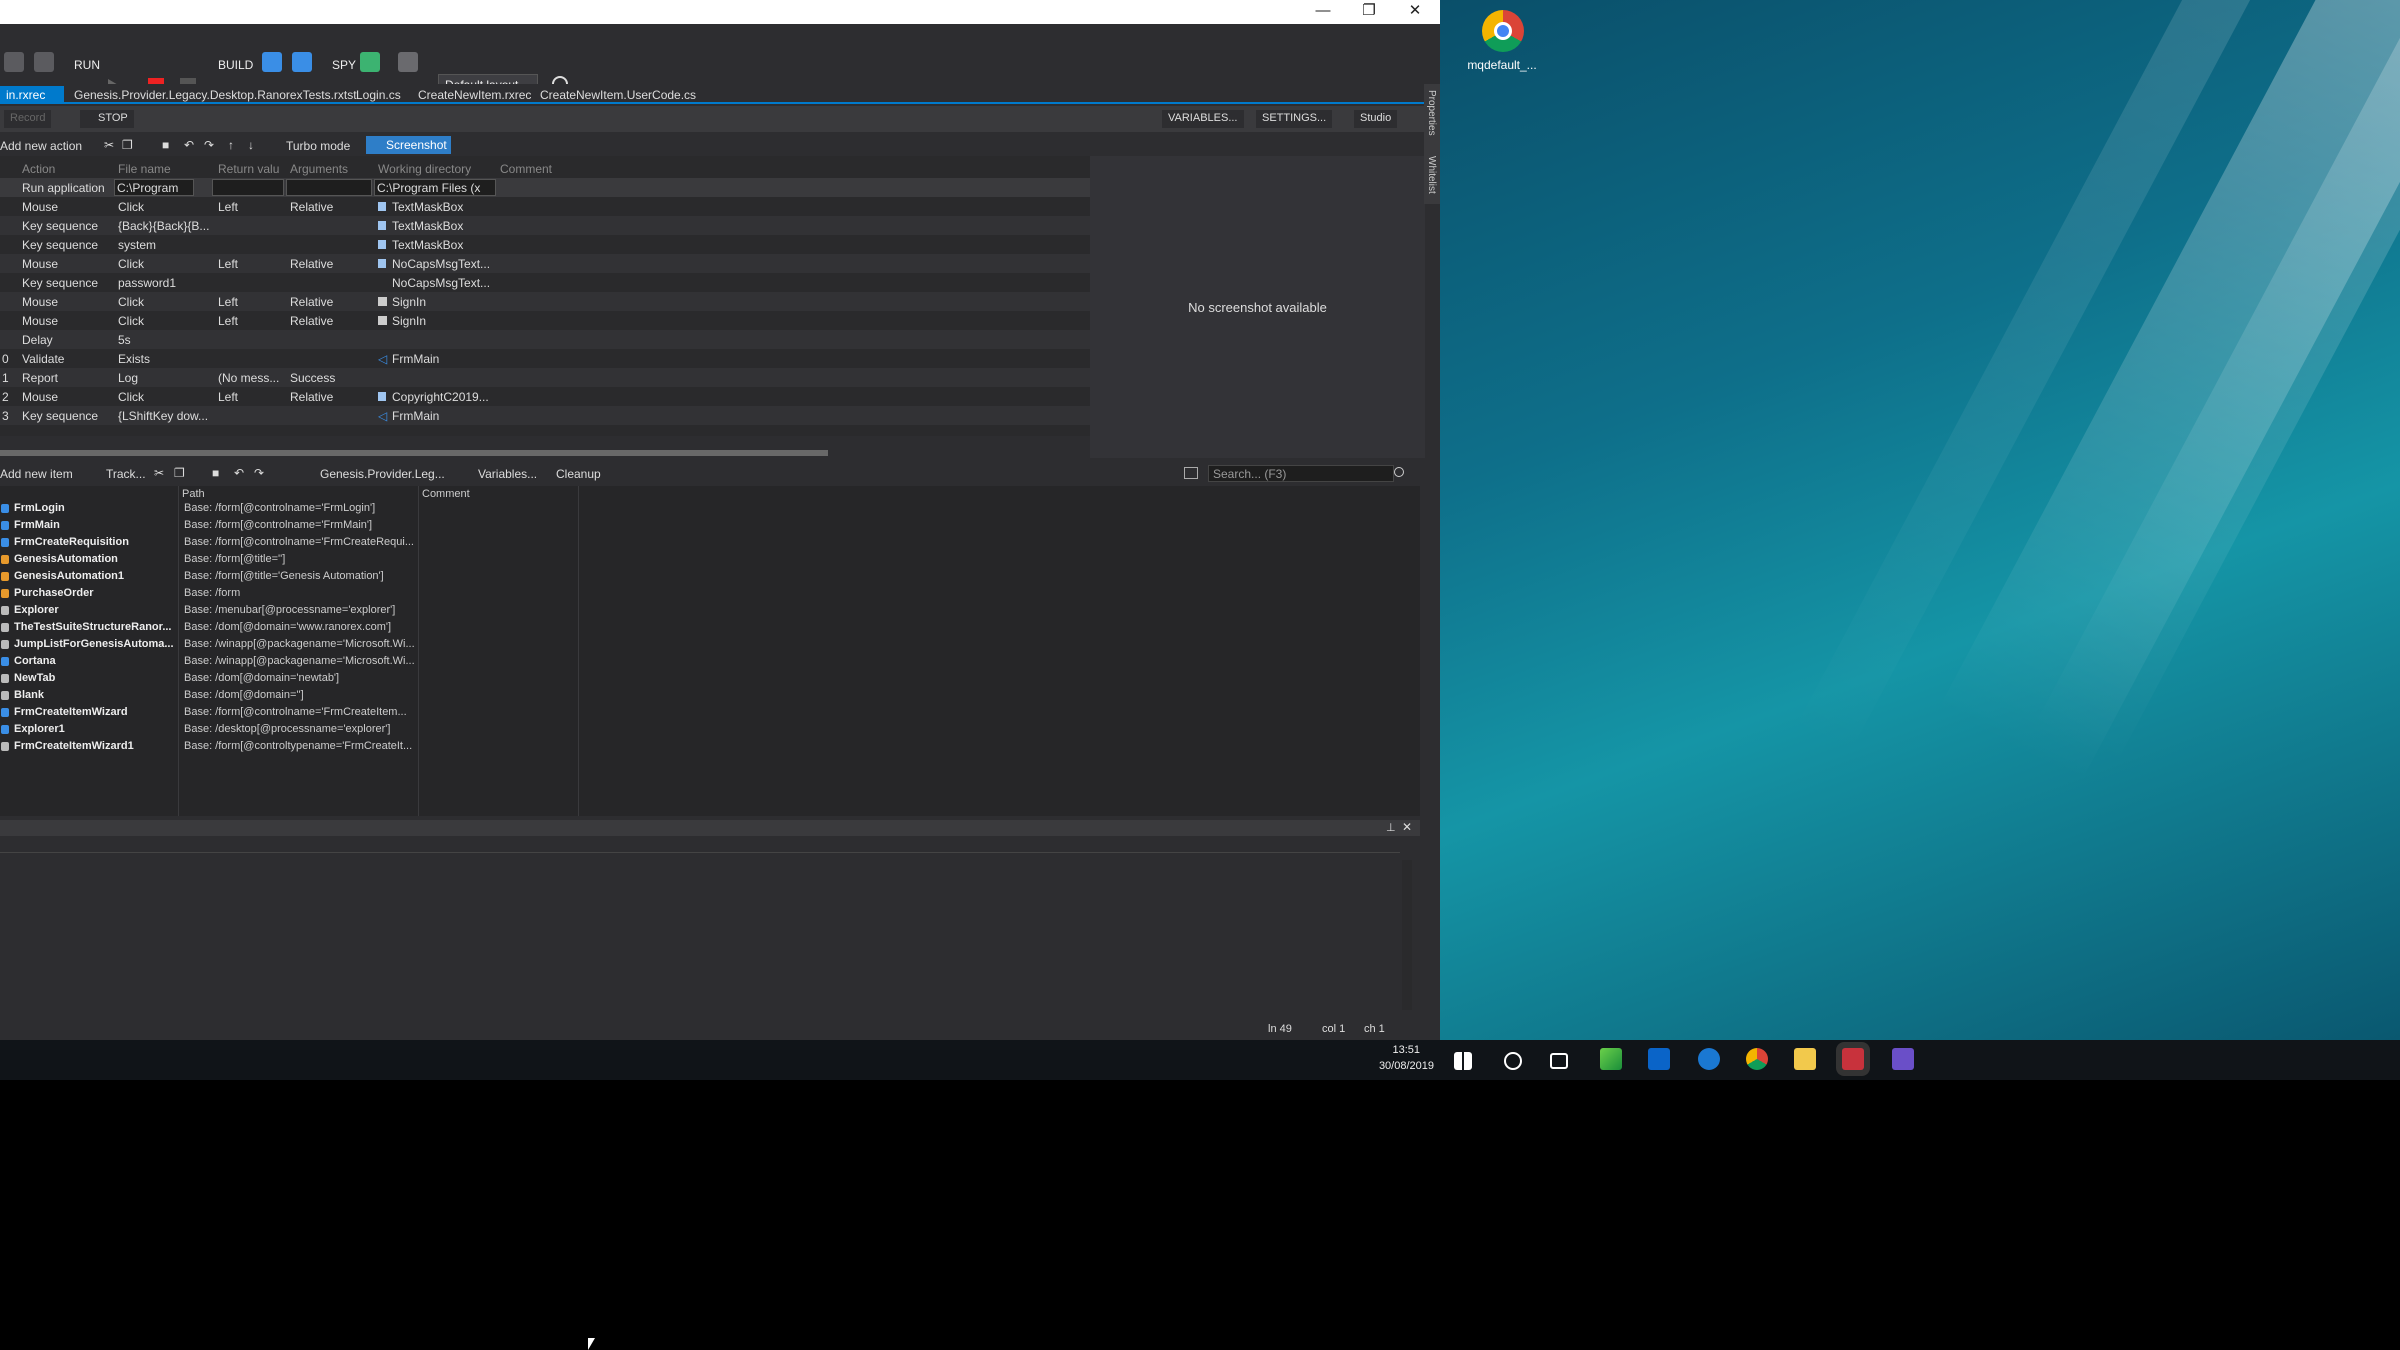 This screenshot has height=1350, width=2400. What do you see at coordinates (41, 146) in the screenshot?
I see `add-new-action-button: Add new action` at bounding box center [41, 146].